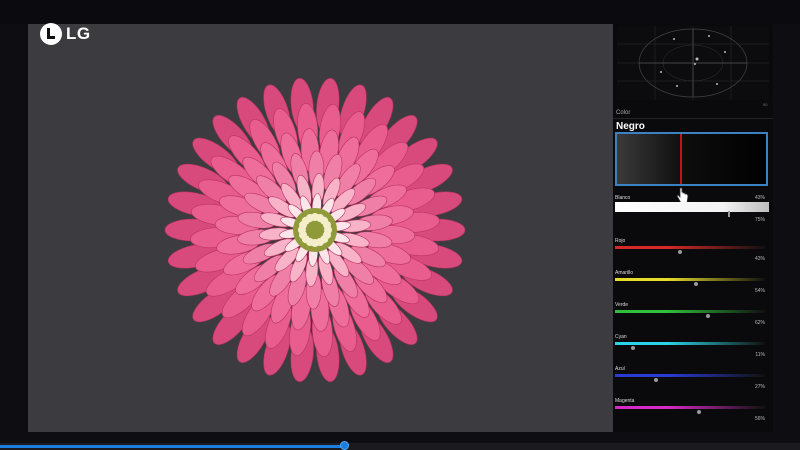  Describe the element at coordinates (400, 12) in the screenshot. I see `top-bar` at that location.